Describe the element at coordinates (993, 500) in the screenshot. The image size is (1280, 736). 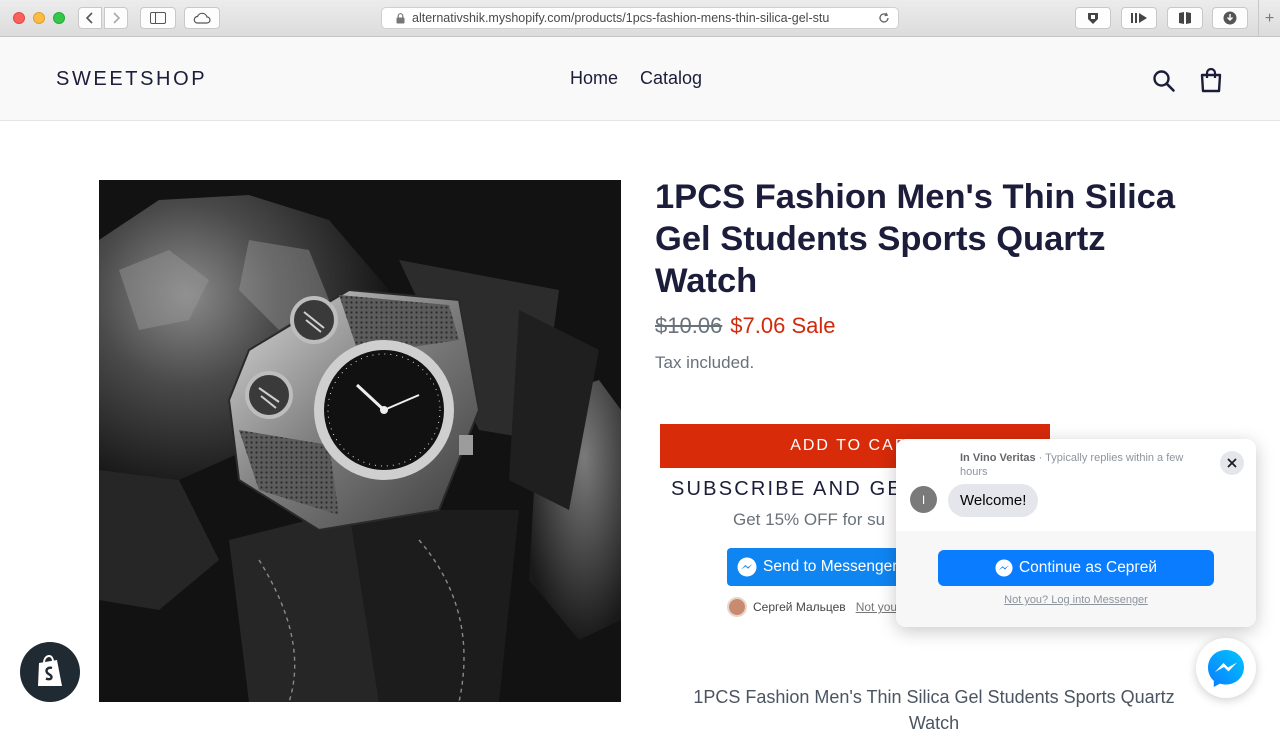
I see `chat-message-bubble: Welcome!` at that location.